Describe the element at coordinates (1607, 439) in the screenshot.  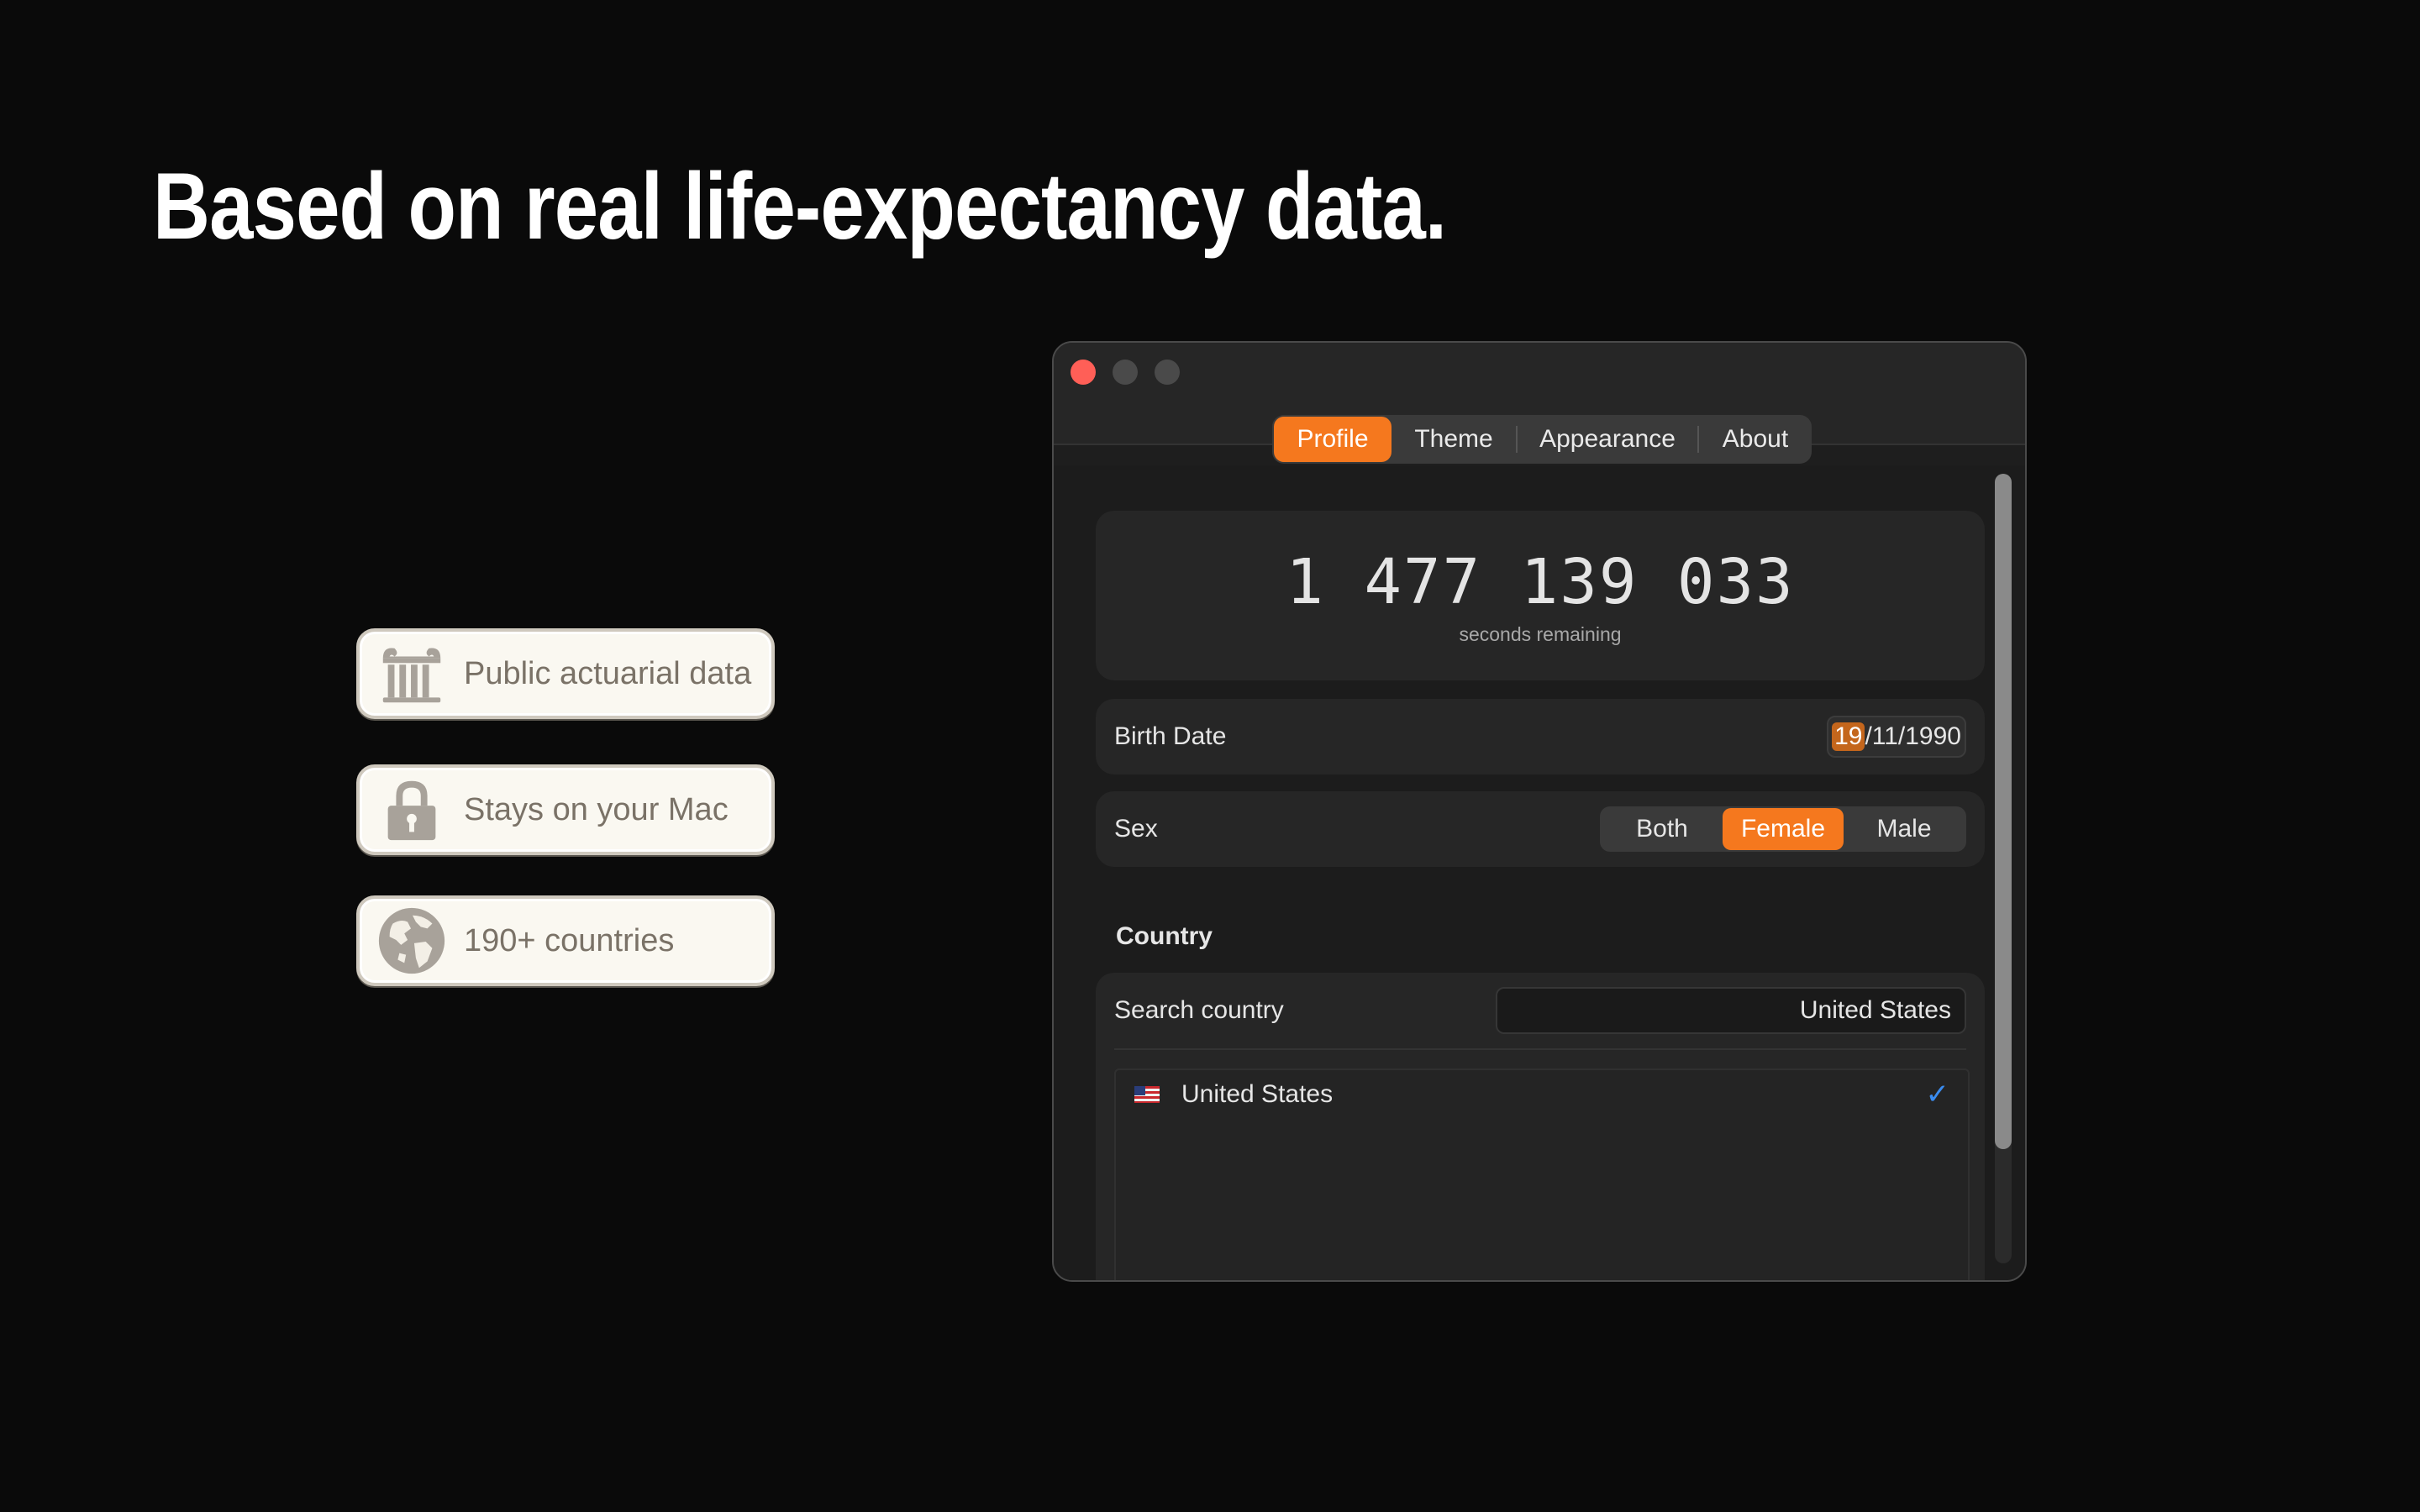
I see `tab-appearance: Appearance` at that location.